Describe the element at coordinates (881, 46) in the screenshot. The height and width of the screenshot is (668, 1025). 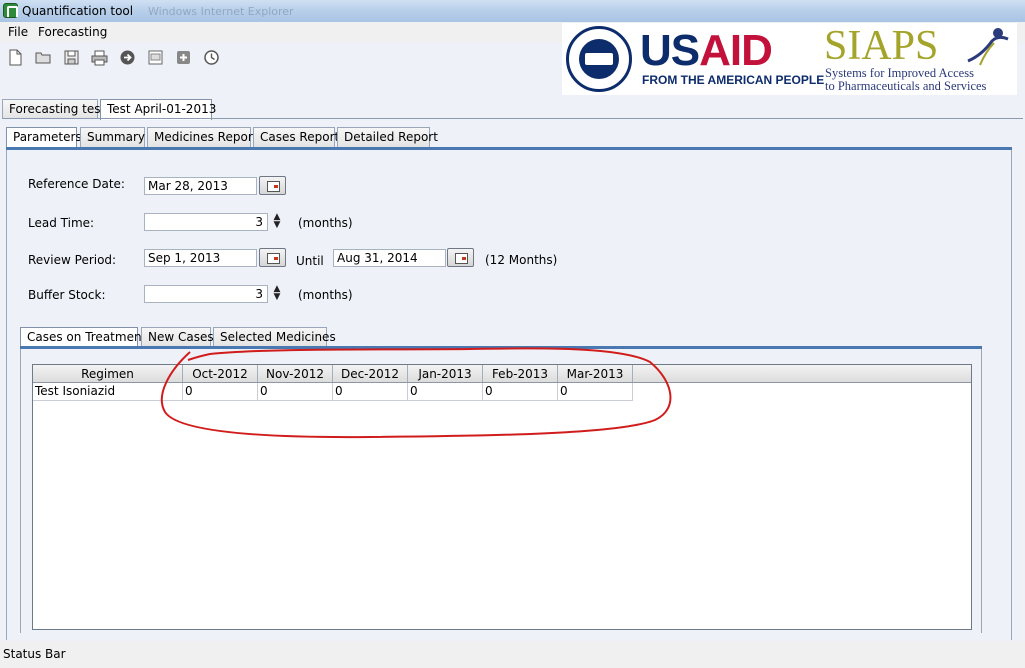
I see `siaps-logo: SIAPS` at that location.